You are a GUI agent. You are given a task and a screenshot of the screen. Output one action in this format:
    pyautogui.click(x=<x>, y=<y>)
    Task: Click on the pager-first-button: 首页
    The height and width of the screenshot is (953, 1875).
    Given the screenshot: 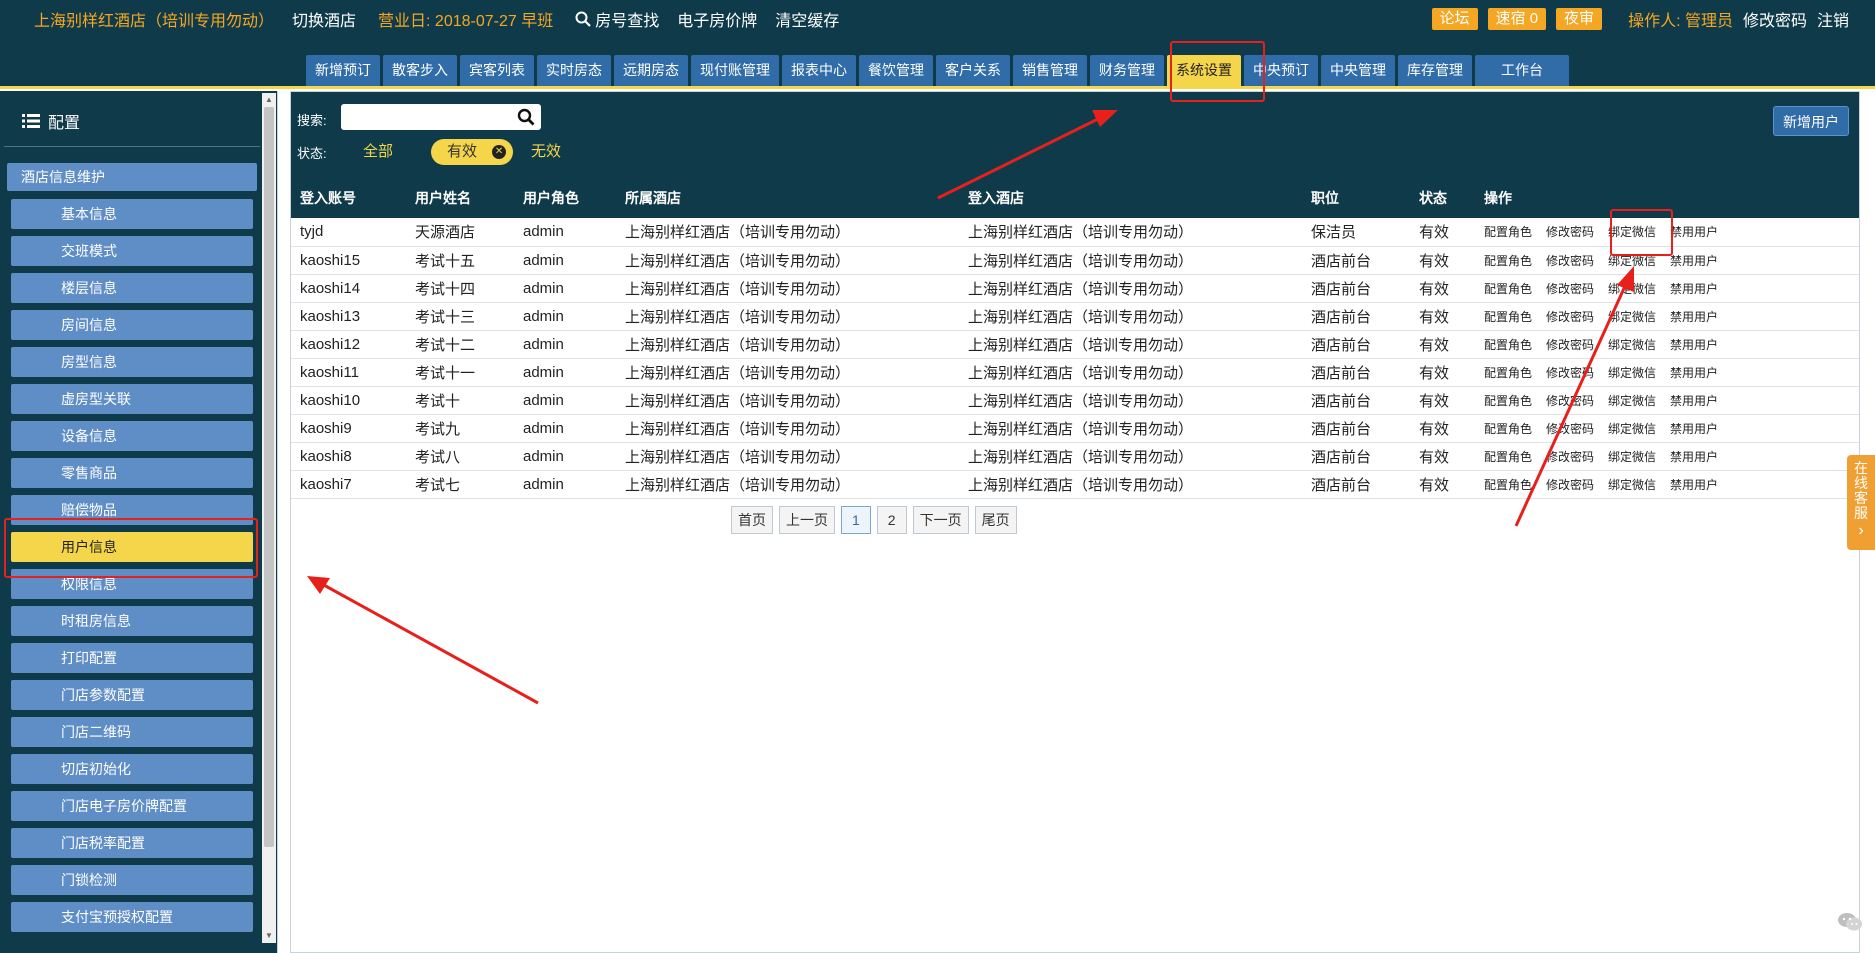 What is the action you would take?
    pyautogui.click(x=752, y=520)
    